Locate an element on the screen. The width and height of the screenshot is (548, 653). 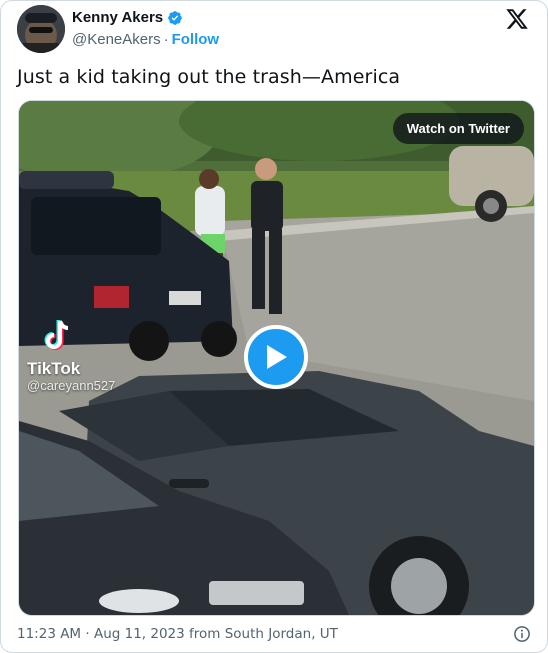
author-display-name: Kenny Akers is located at coordinates (117, 17).